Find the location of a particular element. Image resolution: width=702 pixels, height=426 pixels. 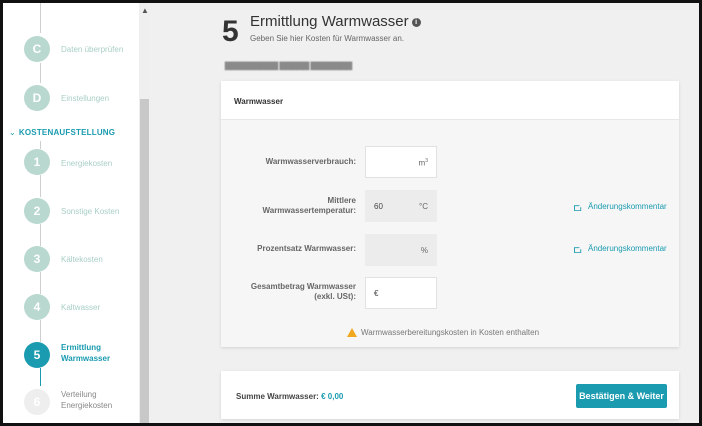

summary-label: Summe Warmwasser: € 0,00 is located at coordinates (289, 396).